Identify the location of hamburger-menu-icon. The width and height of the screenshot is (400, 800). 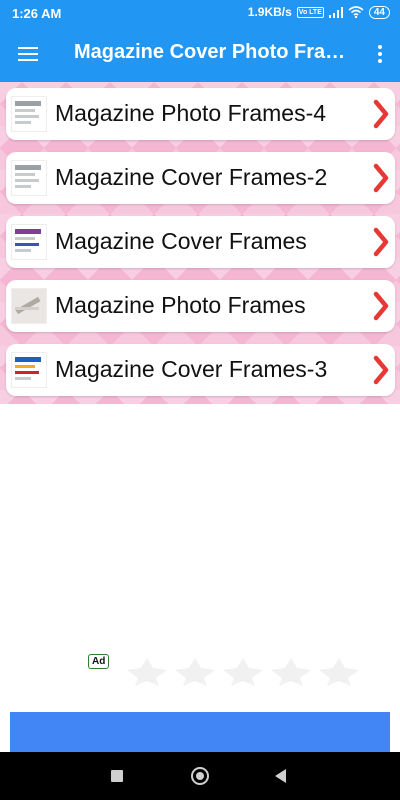
(28, 54).